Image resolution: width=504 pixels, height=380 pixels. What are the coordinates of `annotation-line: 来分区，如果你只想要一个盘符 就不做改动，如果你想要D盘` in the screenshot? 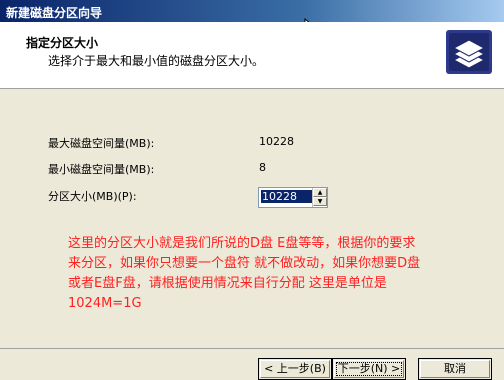 It's located at (244, 263).